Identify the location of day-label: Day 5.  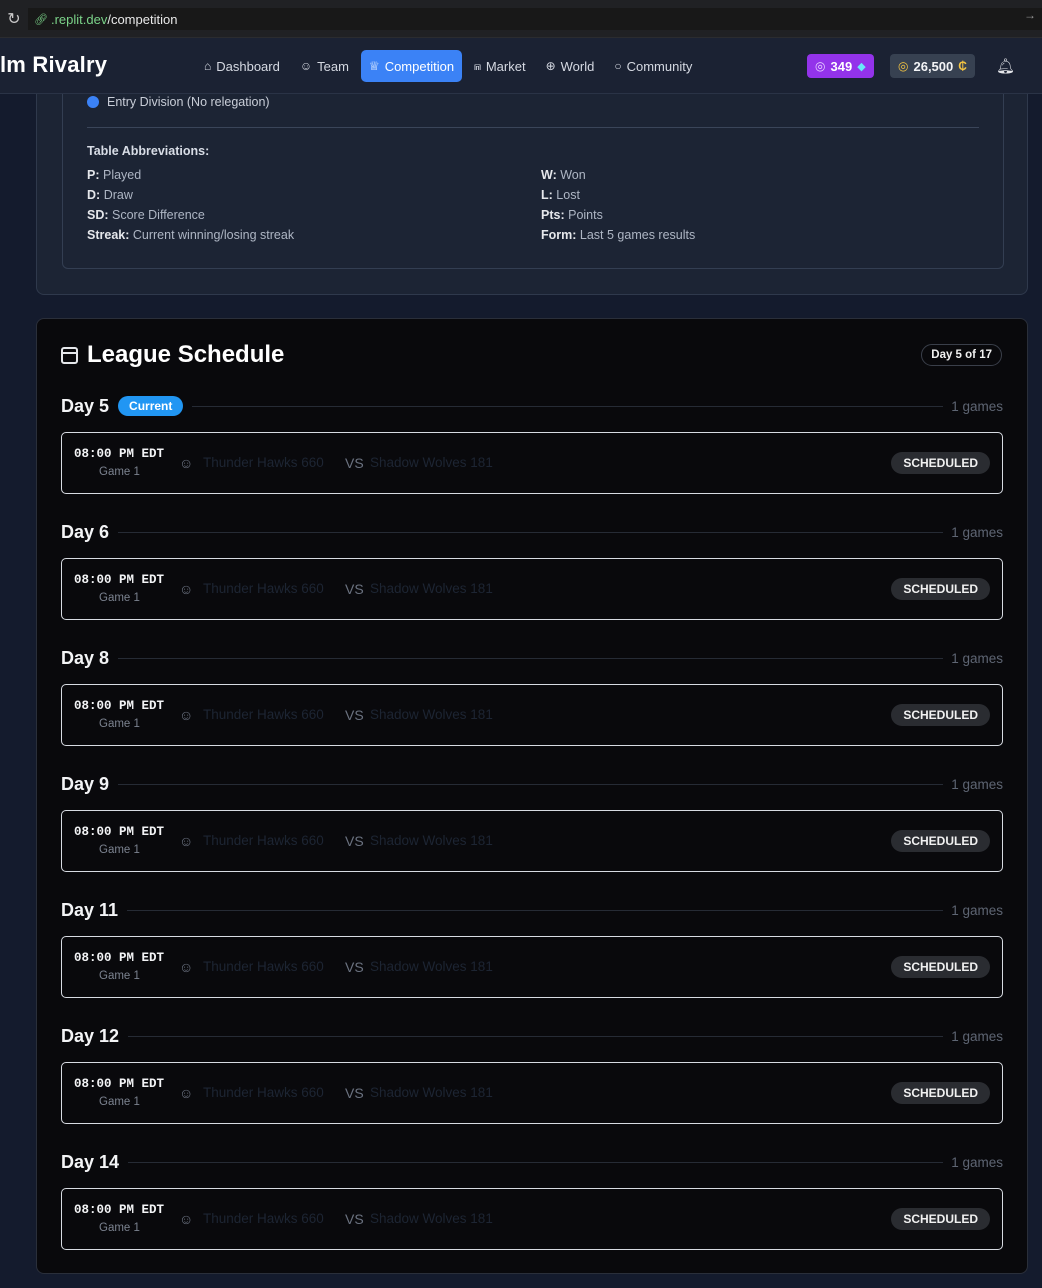
(85, 405).